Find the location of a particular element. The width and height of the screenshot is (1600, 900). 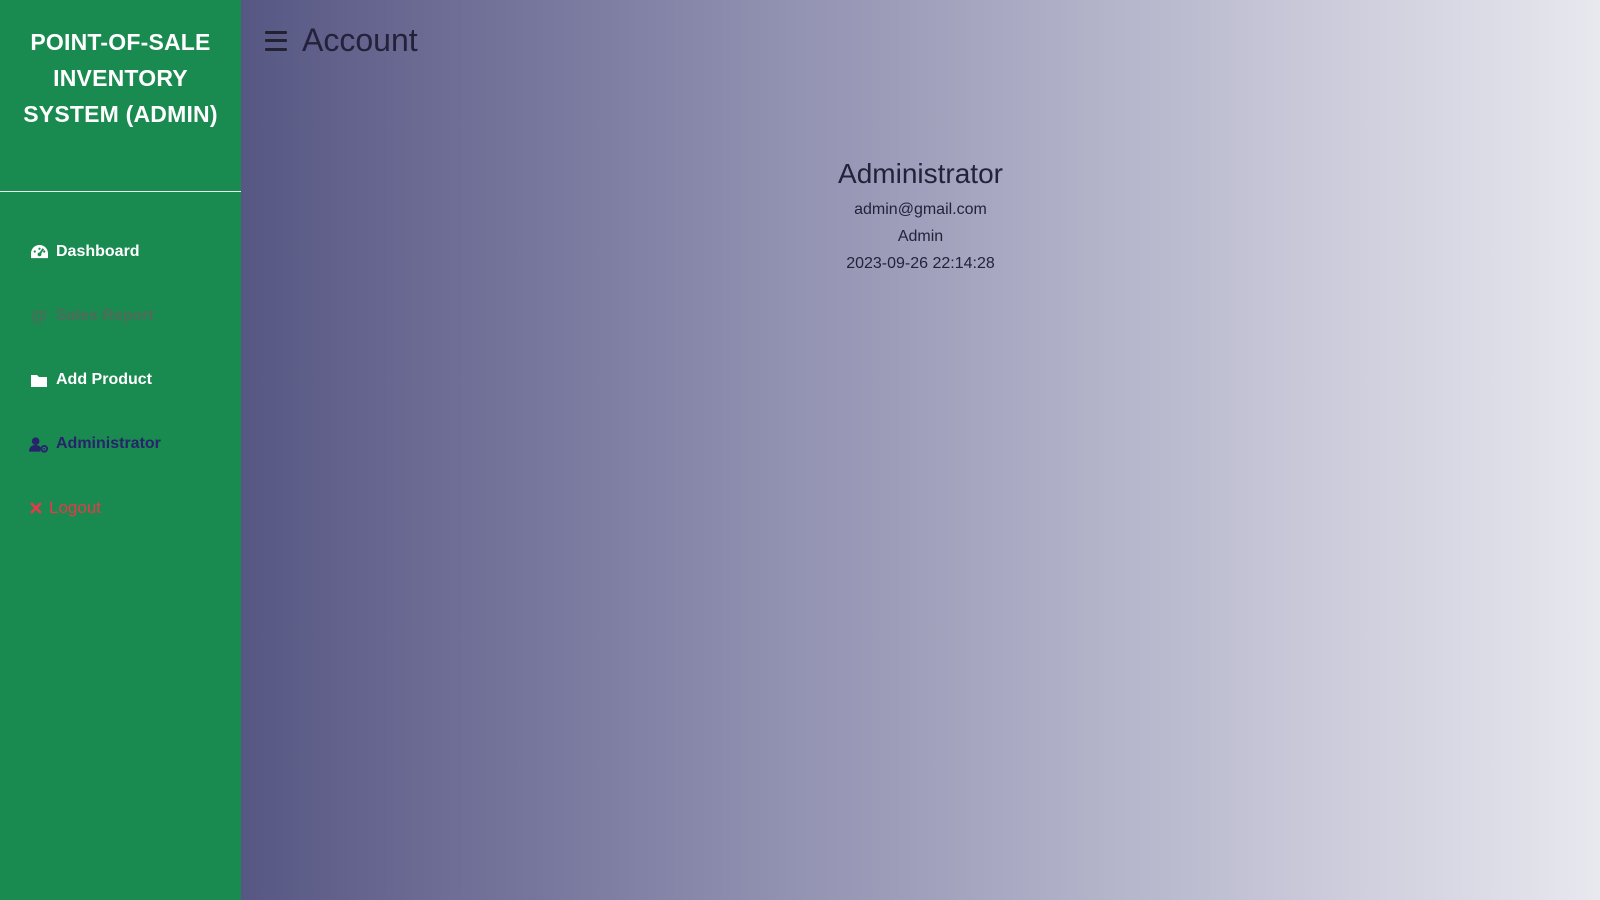

brand-title: POINT-OF-SALE INVENTORY SYSTEM (ADMIN) is located at coordinates (120, 78).